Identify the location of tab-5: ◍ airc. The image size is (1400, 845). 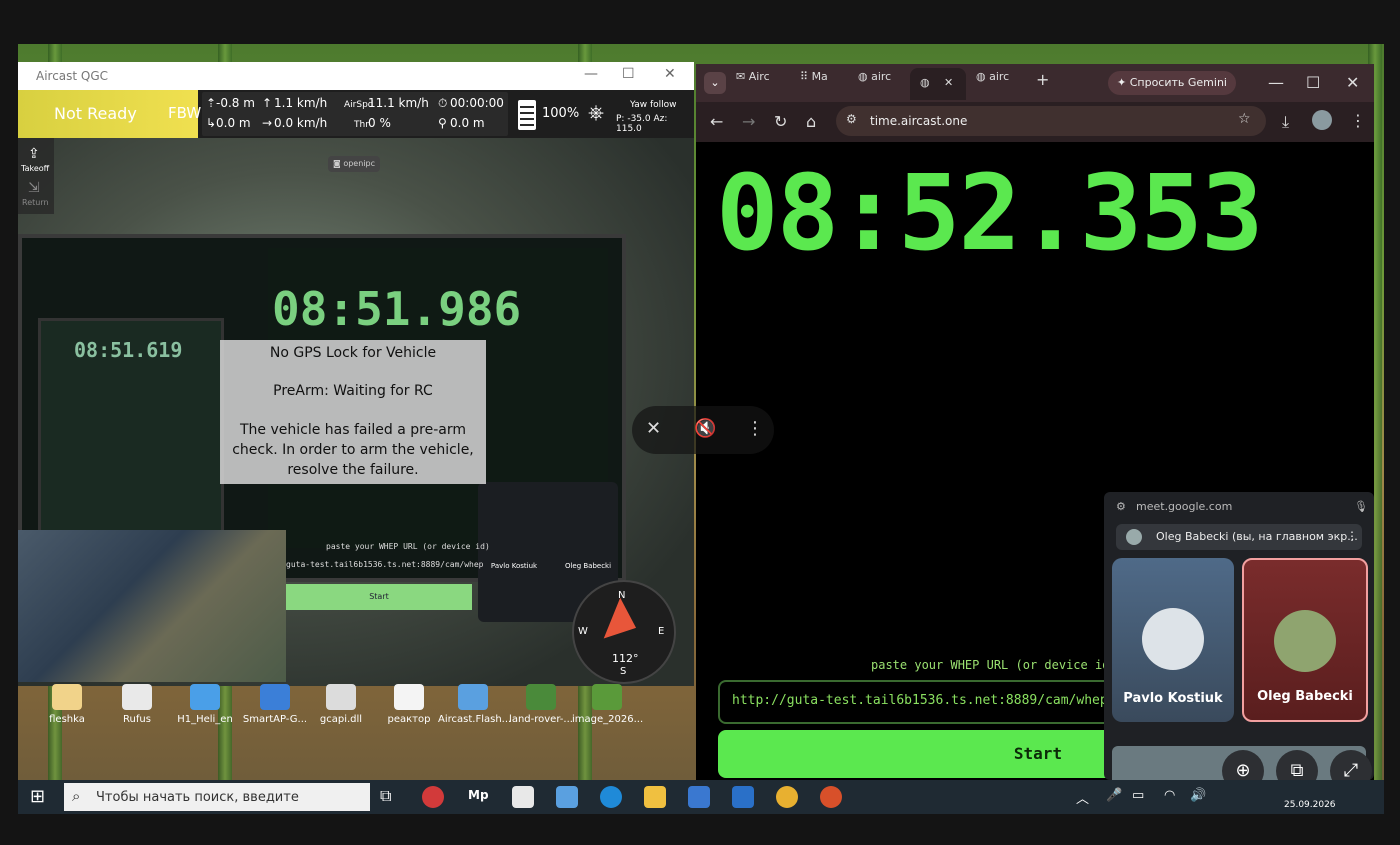
(1000, 84).